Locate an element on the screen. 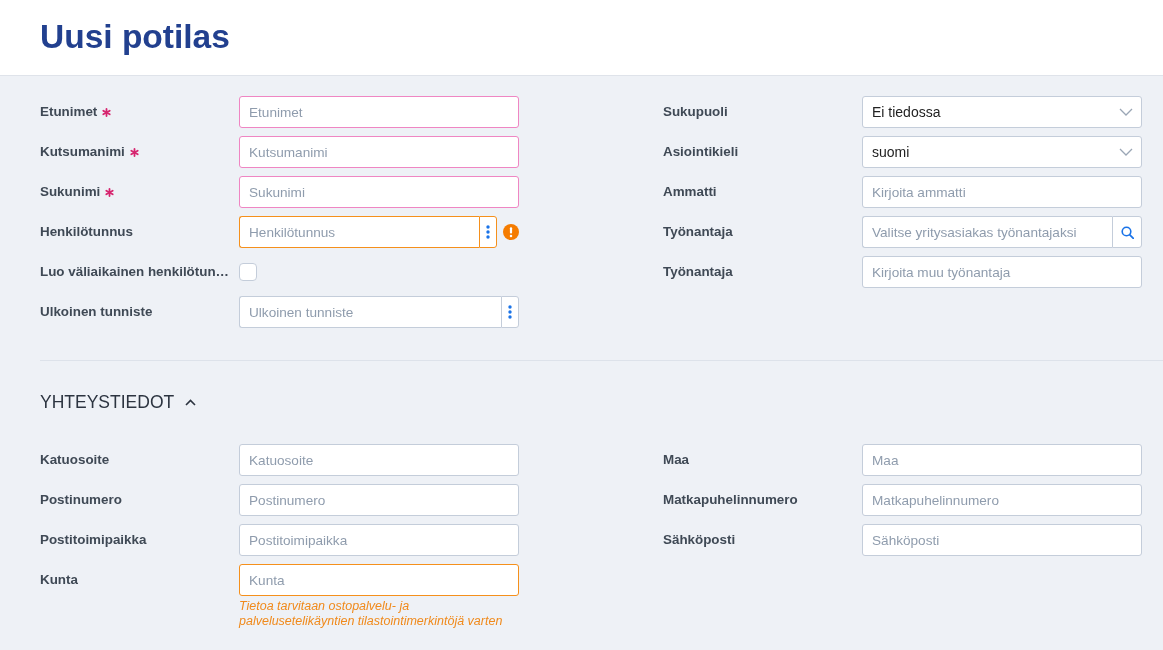 This screenshot has height=650, width=1163. search-icon is located at coordinates (1127, 232).